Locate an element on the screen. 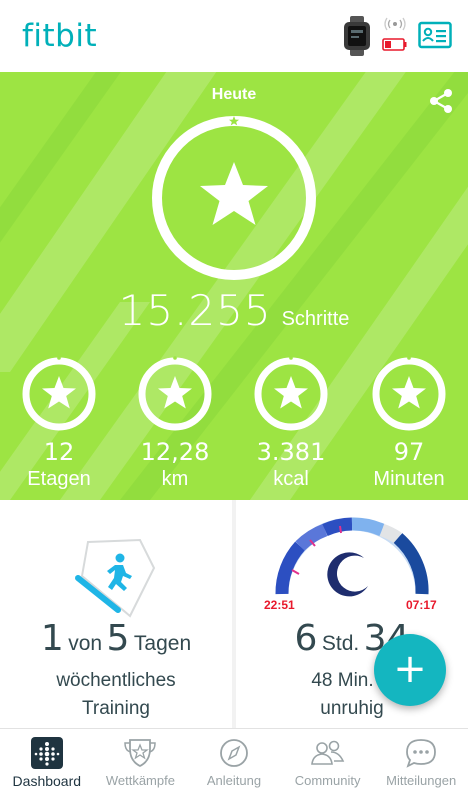  sleep-hours: 6 is located at coordinates (306, 638).